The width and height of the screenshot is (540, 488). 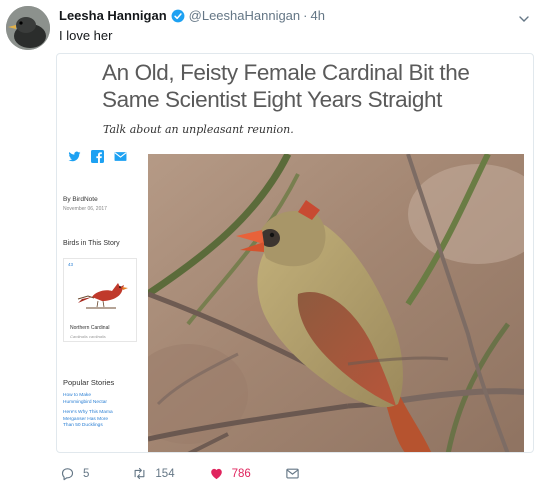 What do you see at coordinates (86, 473) in the screenshot?
I see `reply-count: 5` at bounding box center [86, 473].